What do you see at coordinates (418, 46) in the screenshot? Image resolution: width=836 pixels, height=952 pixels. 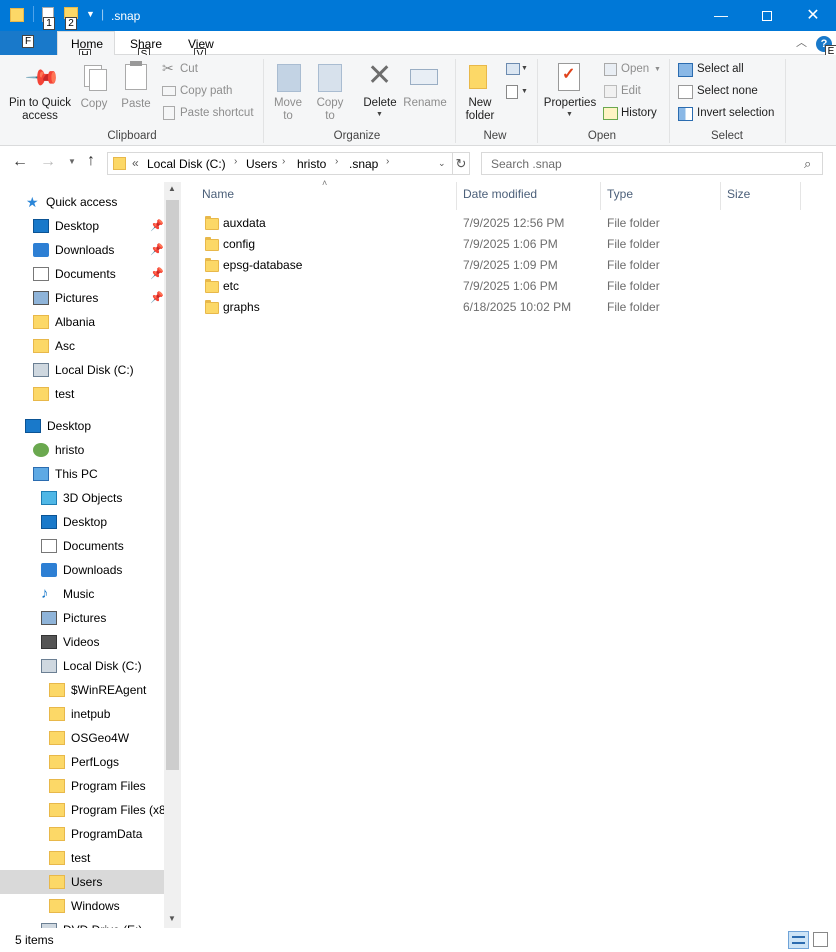 I see `ribbon-tab-bar: F Home H Share S View V ︿ ? E` at bounding box center [418, 46].